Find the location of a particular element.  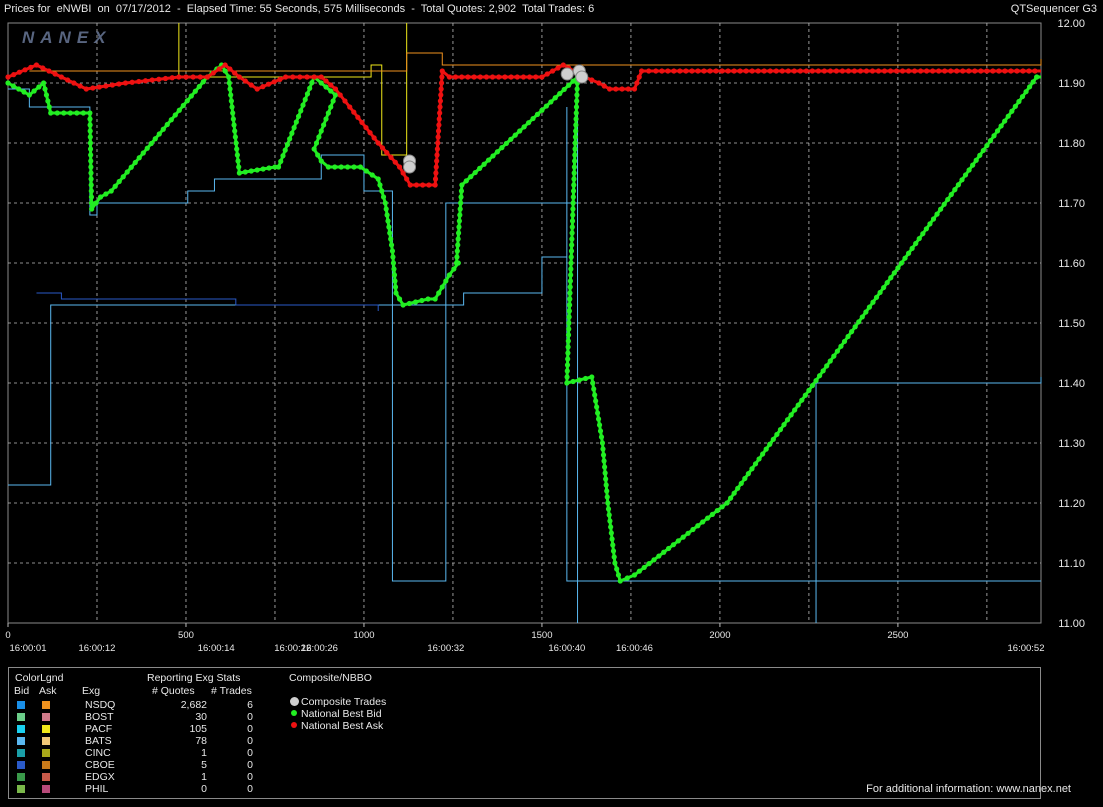

y-tick-label: 11.60 is located at coordinates (1071, 264).